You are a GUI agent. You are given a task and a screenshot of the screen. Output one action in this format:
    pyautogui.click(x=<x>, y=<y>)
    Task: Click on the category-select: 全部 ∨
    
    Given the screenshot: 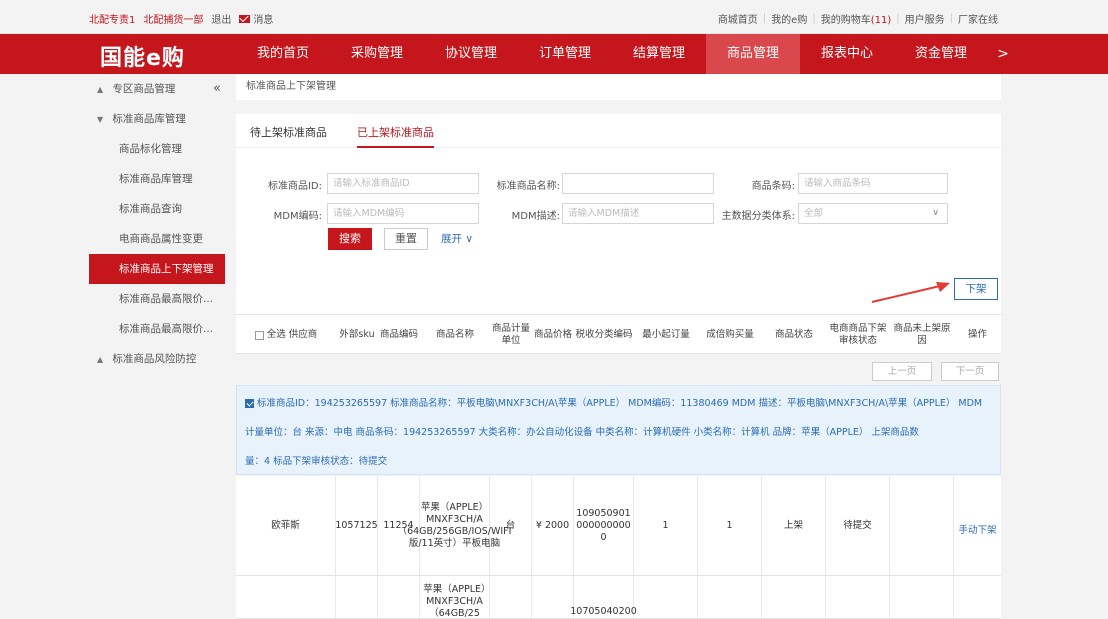 What is the action you would take?
    pyautogui.click(x=873, y=213)
    